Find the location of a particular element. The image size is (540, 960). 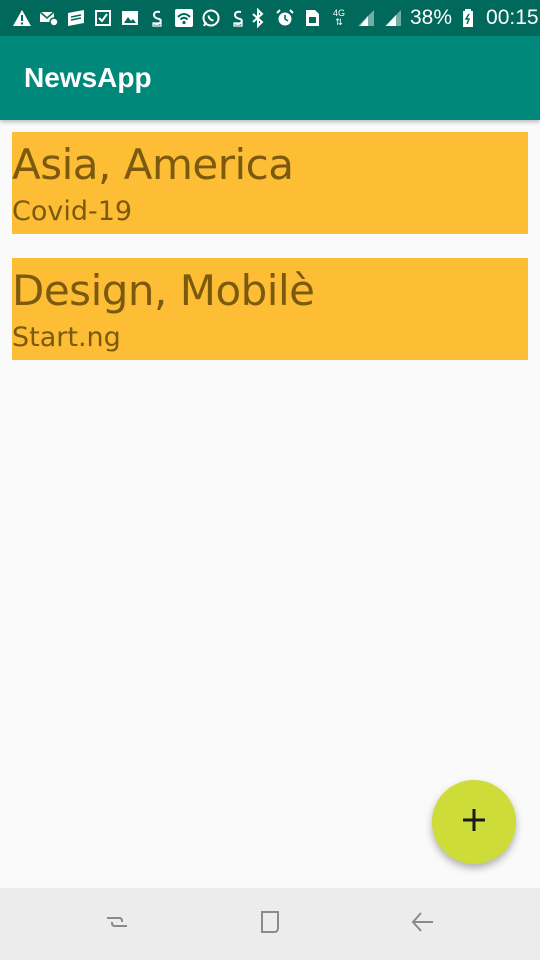

status-bar: 4G ⇅ 38% 00:15 is located at coordinates (270, 18).